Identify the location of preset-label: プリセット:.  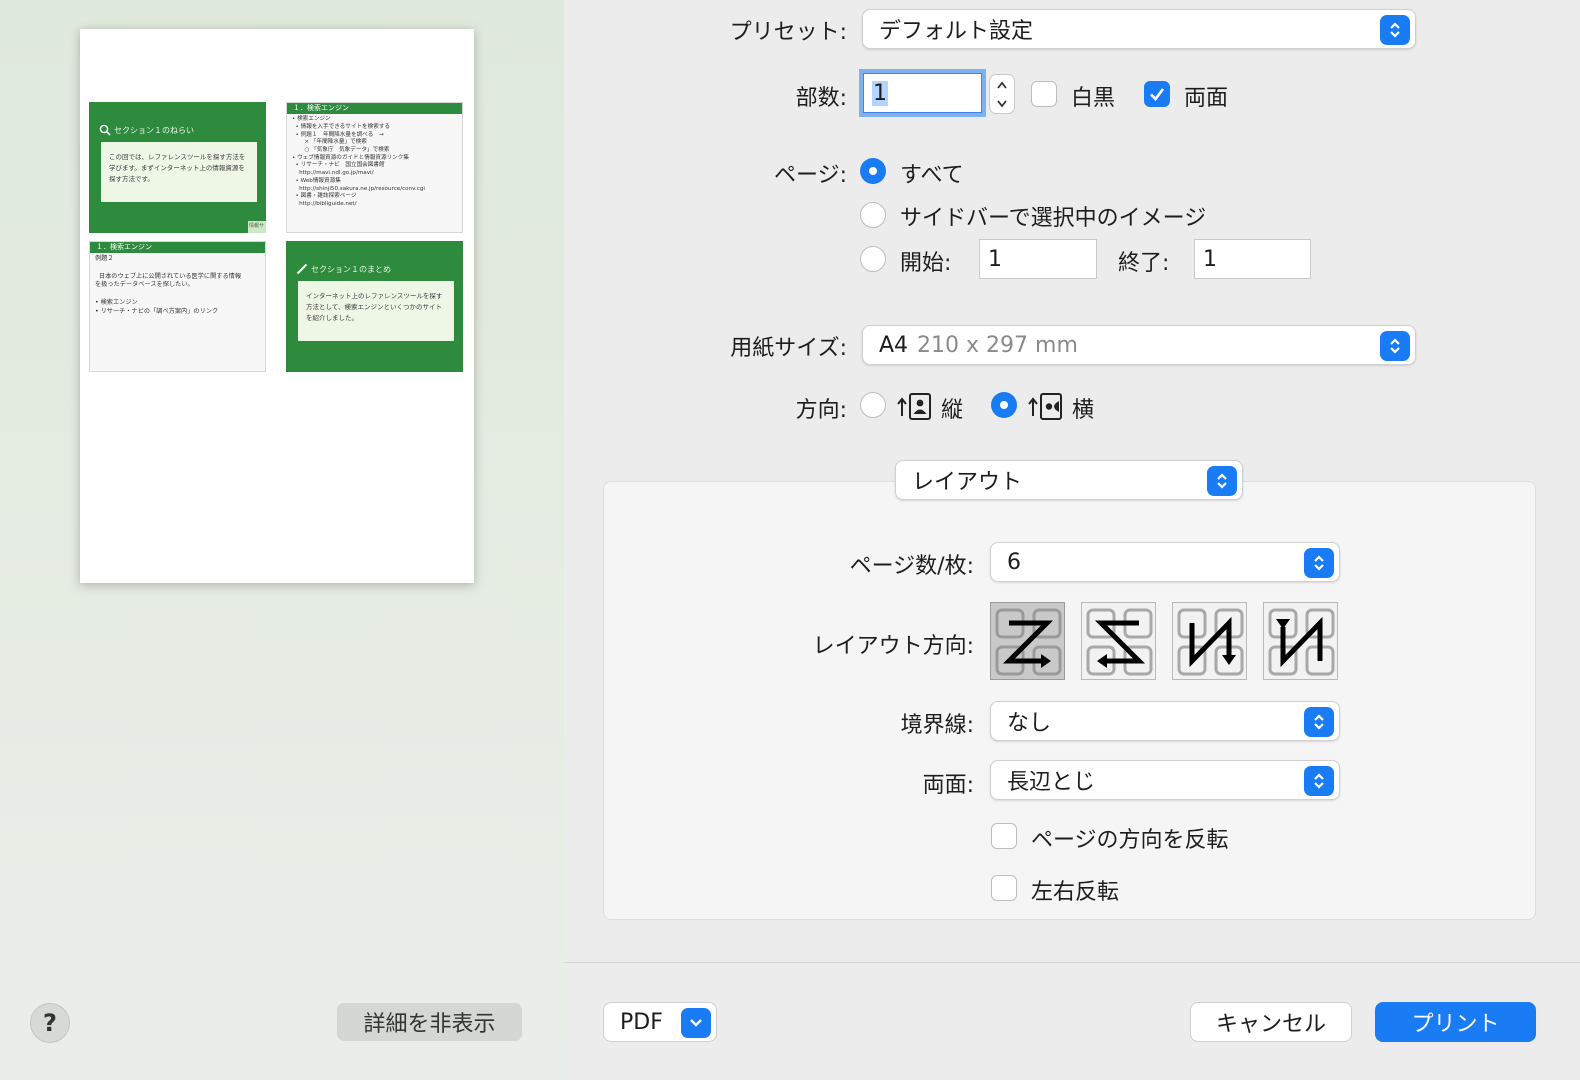
(788, 32).